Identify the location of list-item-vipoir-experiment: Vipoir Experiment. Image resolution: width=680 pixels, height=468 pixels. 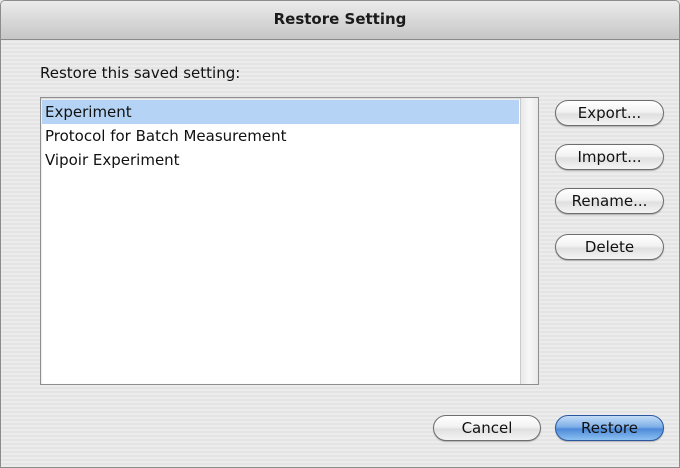
(280, 160).